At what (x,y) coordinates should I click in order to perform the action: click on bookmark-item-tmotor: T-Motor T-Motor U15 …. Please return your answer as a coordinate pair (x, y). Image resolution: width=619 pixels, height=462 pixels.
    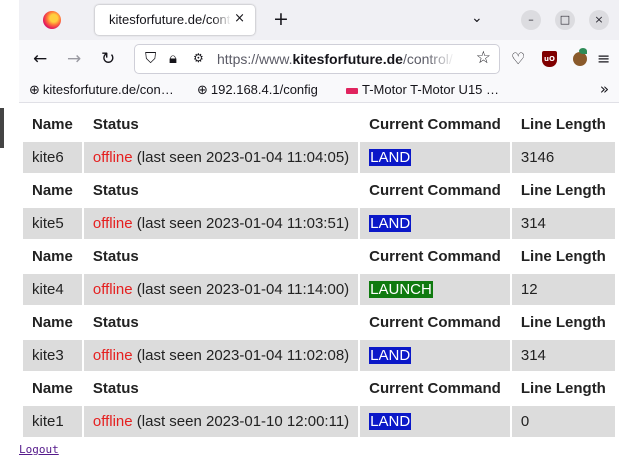
    Looking at the image, I should click on (422, 89).